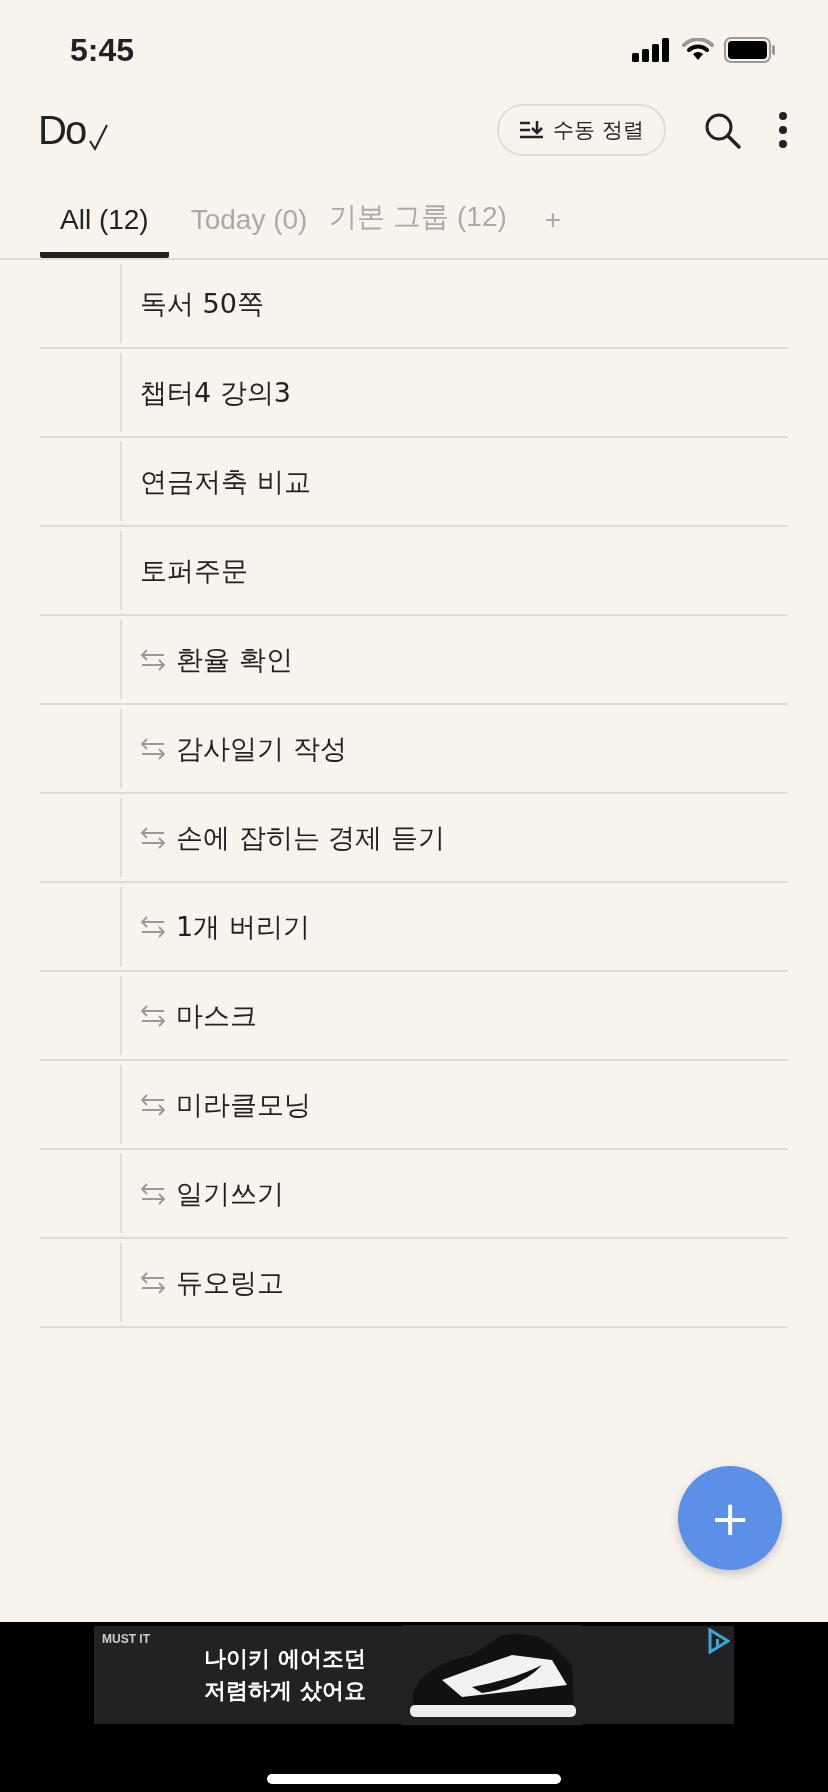 The image size is (828, 1792). Describe the element at coordinates (652, 50) in the screenshot. I see `signal-icon` at that location.